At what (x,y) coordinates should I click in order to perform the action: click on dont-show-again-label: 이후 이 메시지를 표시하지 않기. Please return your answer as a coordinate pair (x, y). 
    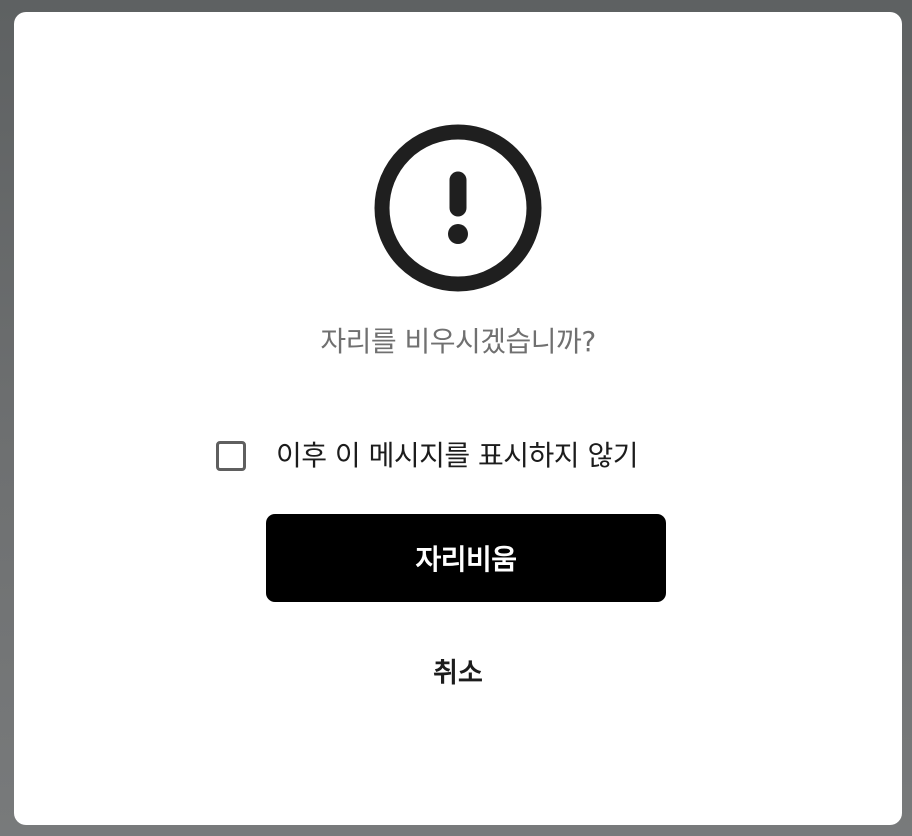
    Looking at the image, I should click on (457, 455).